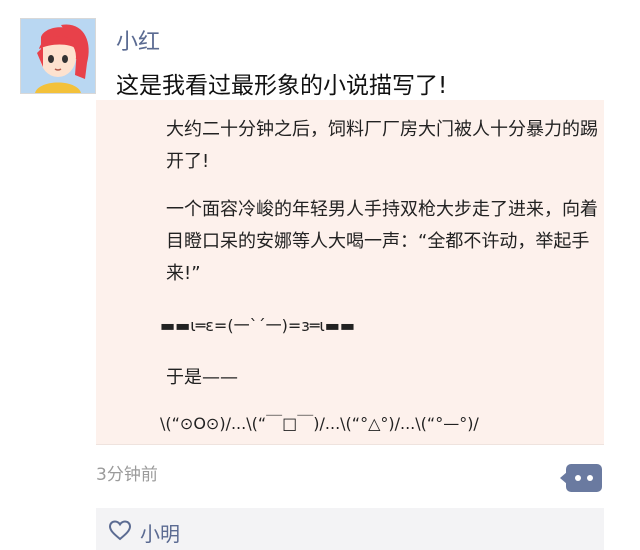 This screenshot has height=550, width=640. What do you see at coordinates (563, 478) in the screenshot?
I see `comment-icon` at bounding box center [563, 478].